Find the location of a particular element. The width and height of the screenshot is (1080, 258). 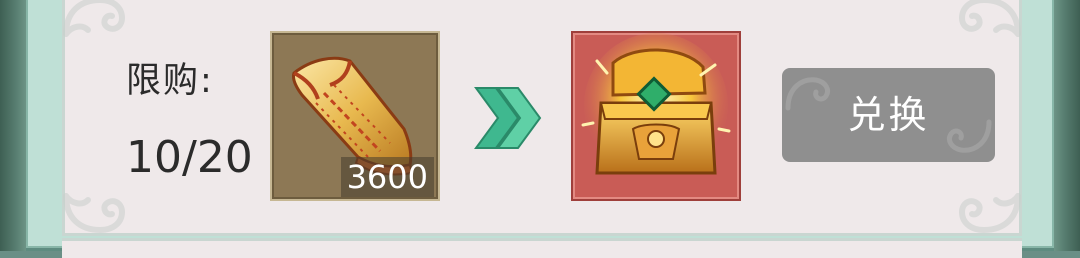

next-exchange-row is located at coordinates (542, 248).